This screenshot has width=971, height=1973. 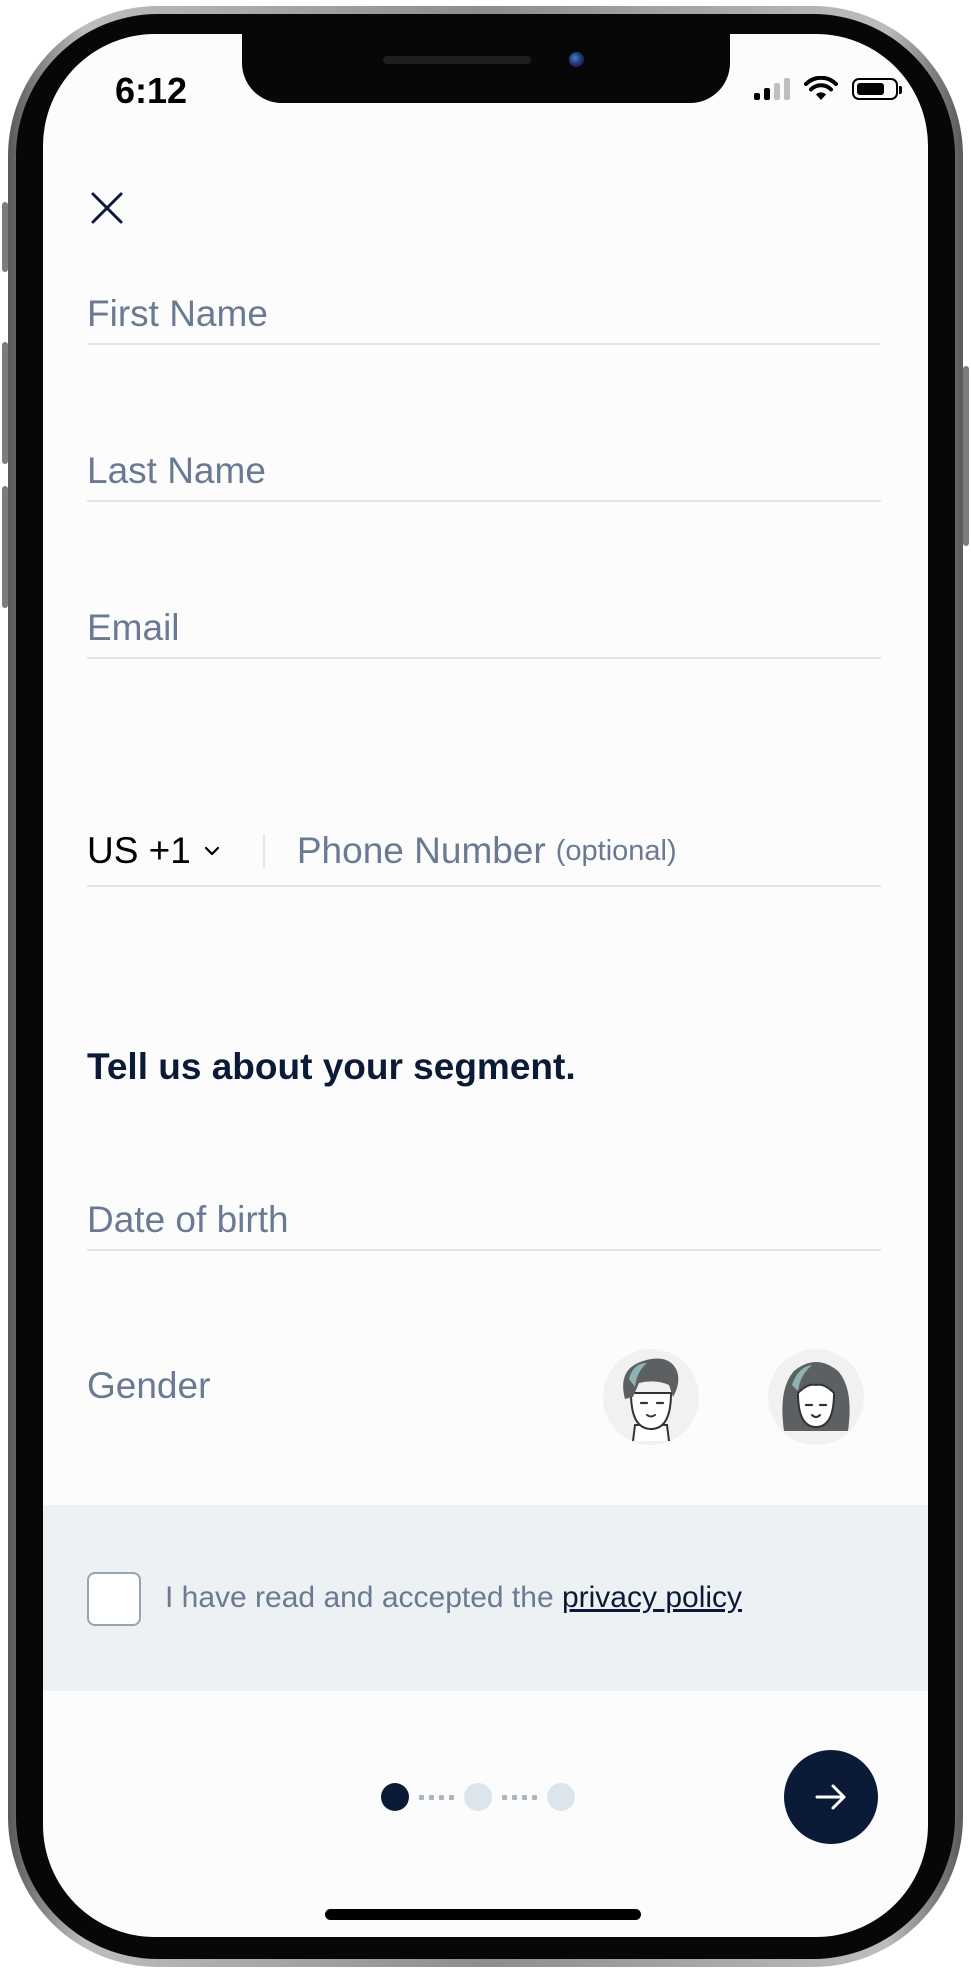 I want to click on gender-label: Gender, so click(x=149, y=1385).